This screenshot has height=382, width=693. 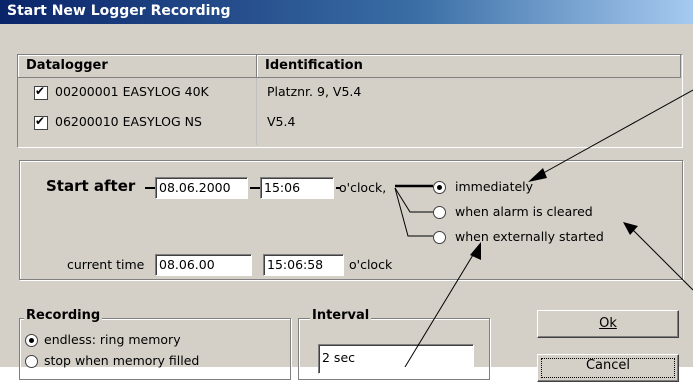 What do you see at coordinates (615, 133) in the screenshot?
I see `arrow-line-immediately` at bounding box center [615, 133].